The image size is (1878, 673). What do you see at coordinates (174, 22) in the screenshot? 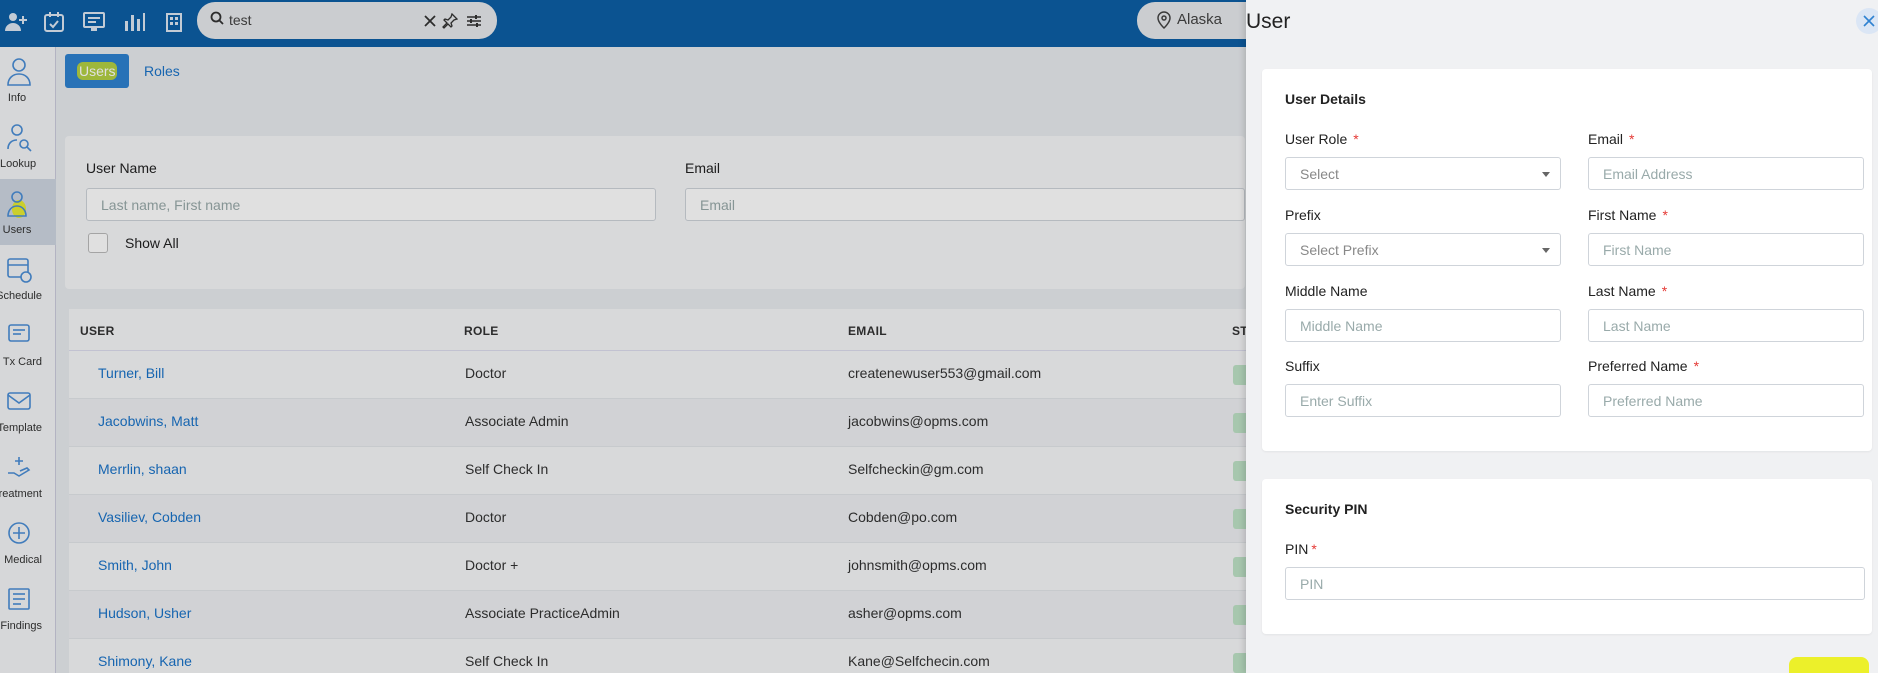
I see `building-icon` at bounding box center [174, 22].